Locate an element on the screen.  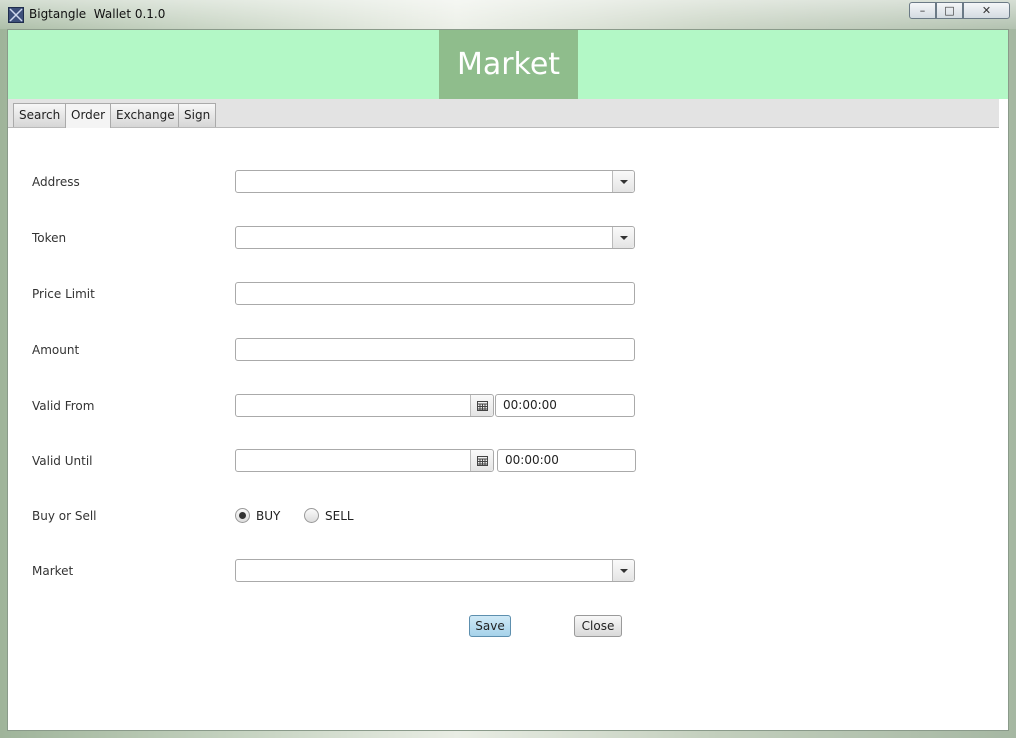
maximize-icon: □ is located at coordinates (949, 10).